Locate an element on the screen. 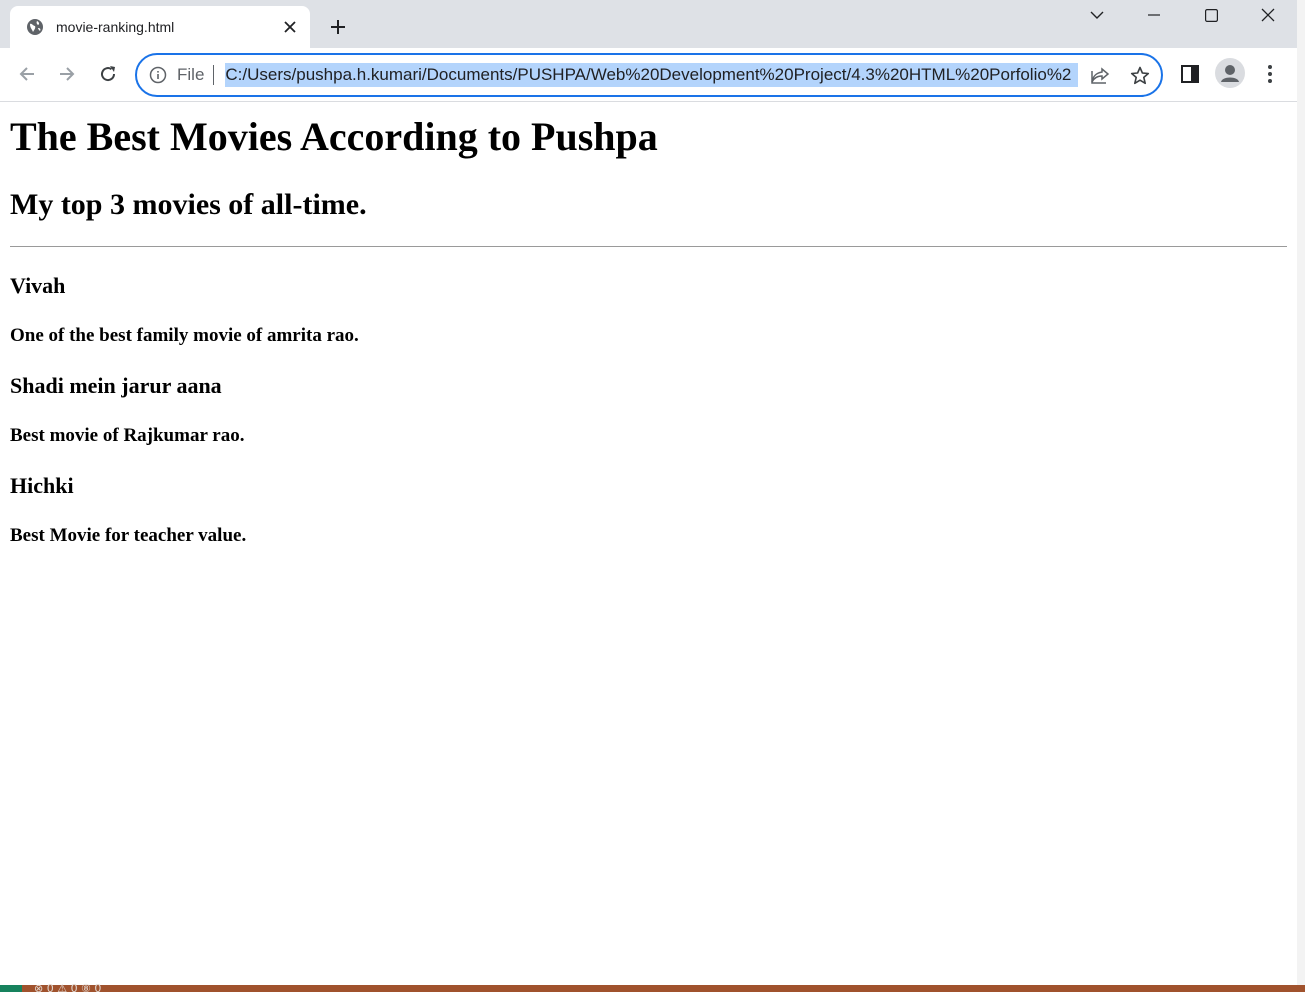  movie-title: Shadi mein jarur aana is located at coordinates (116, 385).